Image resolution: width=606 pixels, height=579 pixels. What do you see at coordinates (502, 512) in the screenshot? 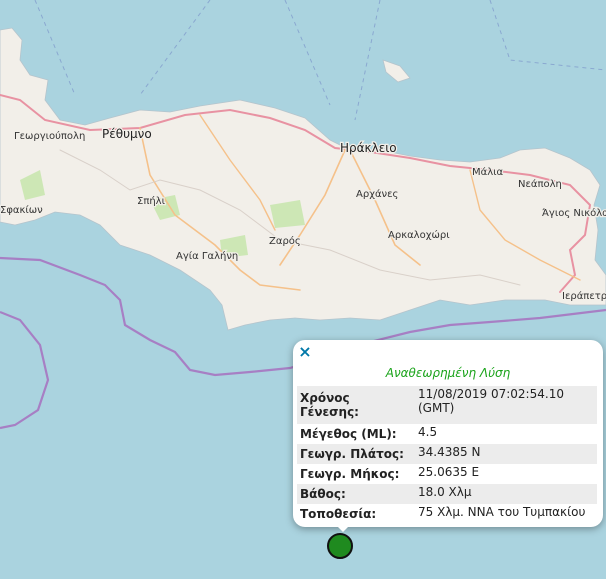
I see `row-value: 75 Χλμ. ΝΝΑ του Τυμπακίου` at bounding box center [502, 512].